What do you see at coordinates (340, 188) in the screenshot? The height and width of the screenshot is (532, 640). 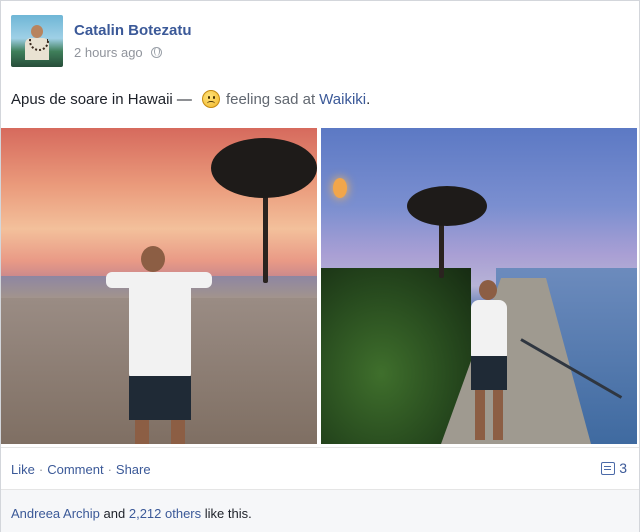 I see `tiki-torch` at bounding box center [340, 188].